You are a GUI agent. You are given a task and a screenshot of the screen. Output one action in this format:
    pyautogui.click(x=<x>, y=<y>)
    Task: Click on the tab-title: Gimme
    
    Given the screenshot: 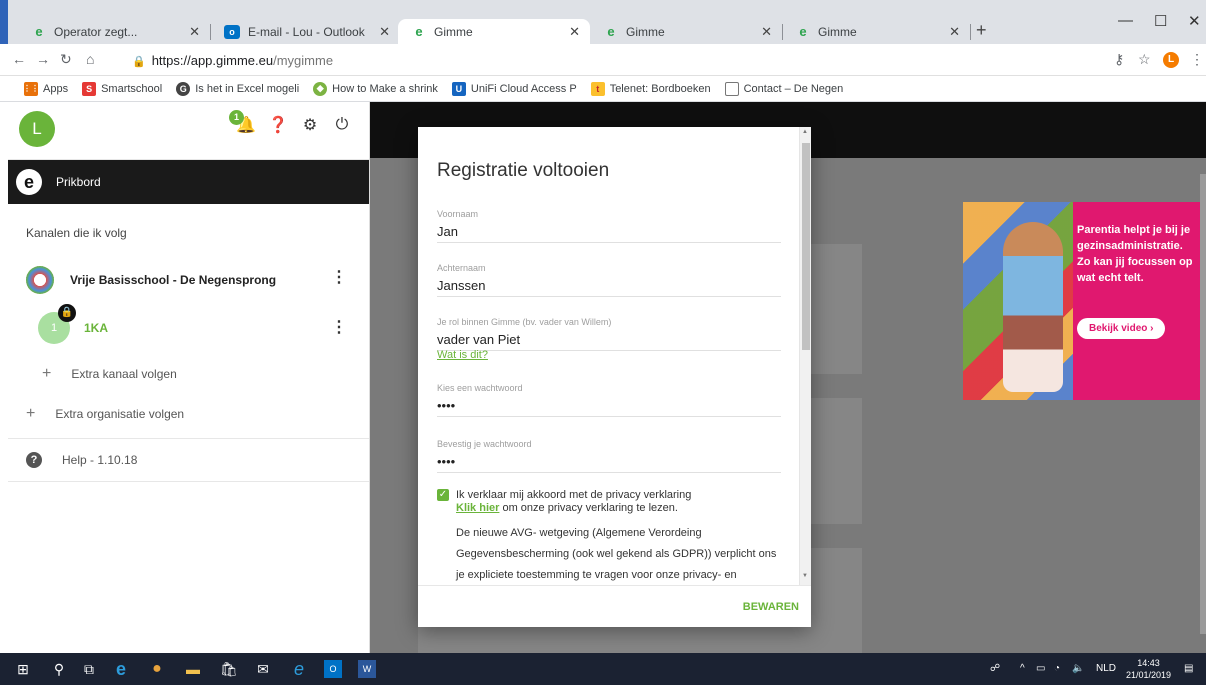 What is the action you would take?
    pyautogui.click(x=837, y=31)
    